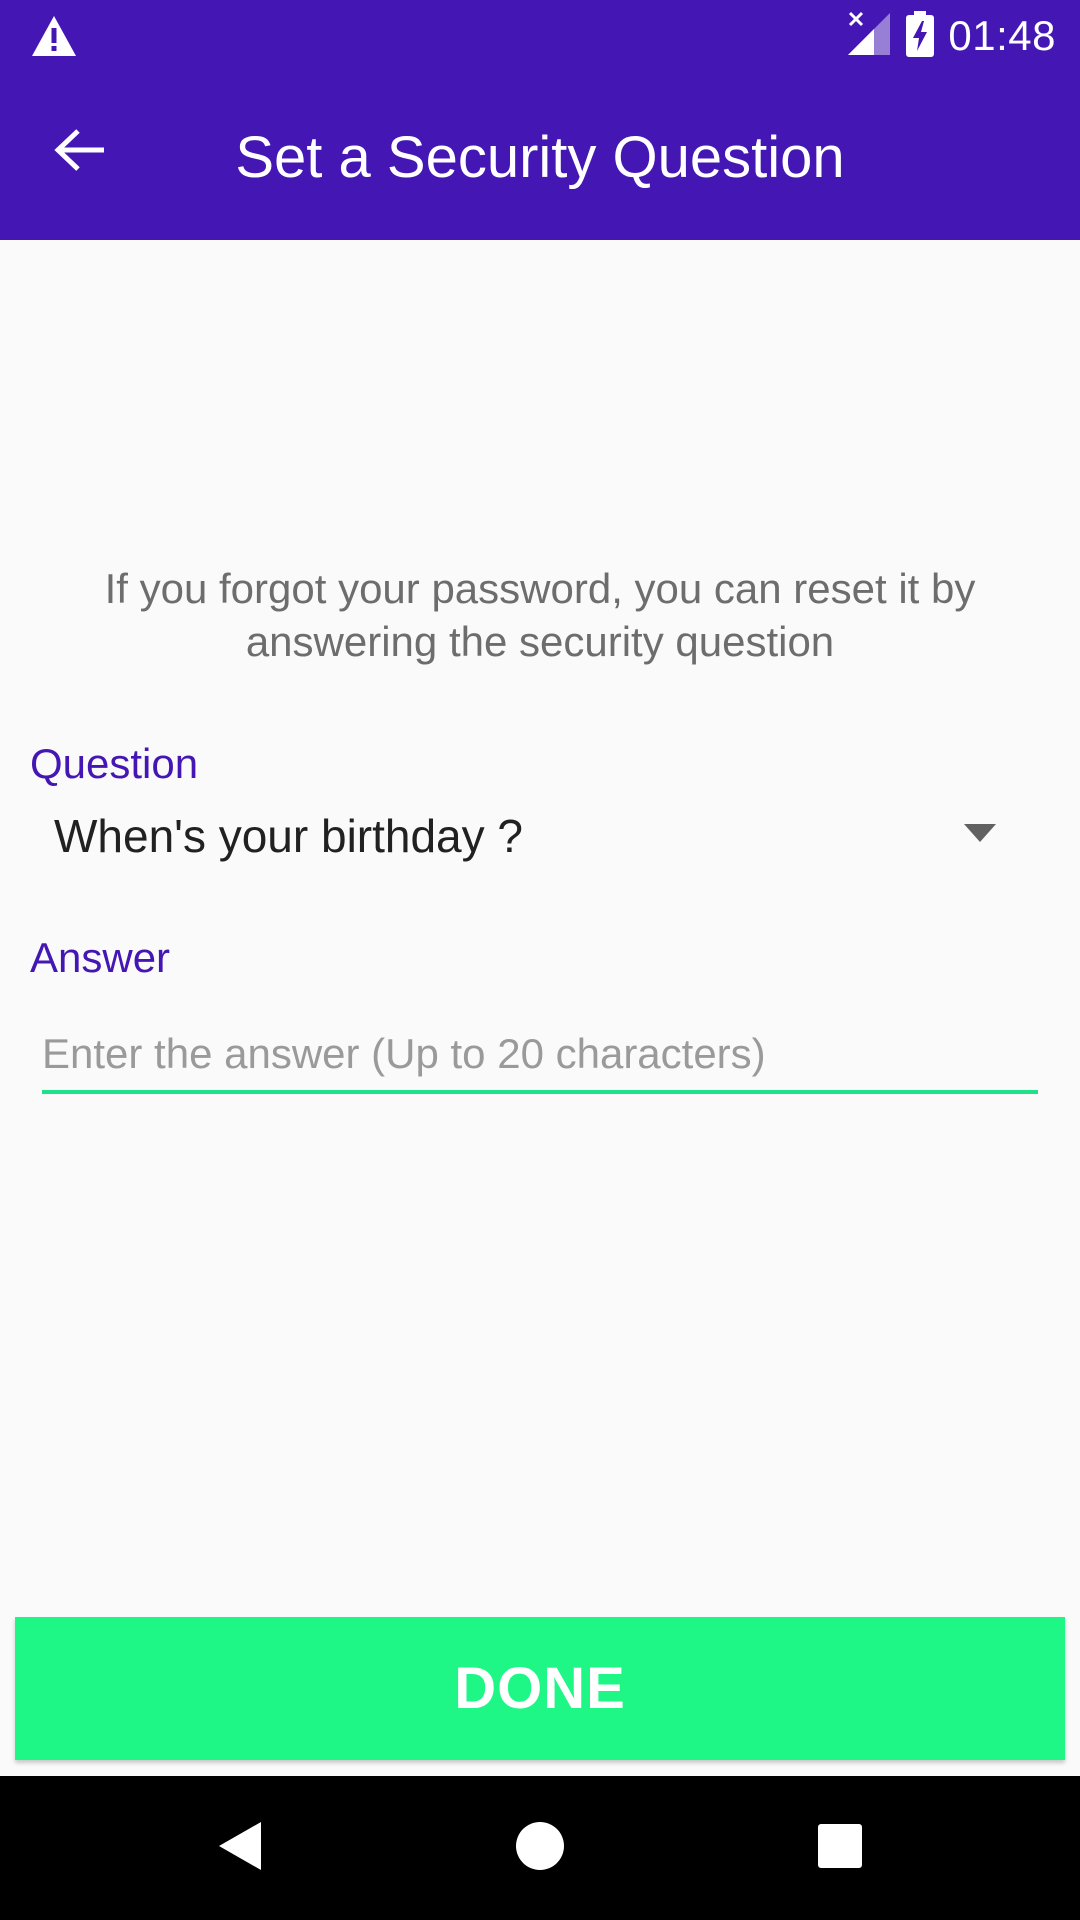  I want to click on nav-home-icon, so click(540, 1848).